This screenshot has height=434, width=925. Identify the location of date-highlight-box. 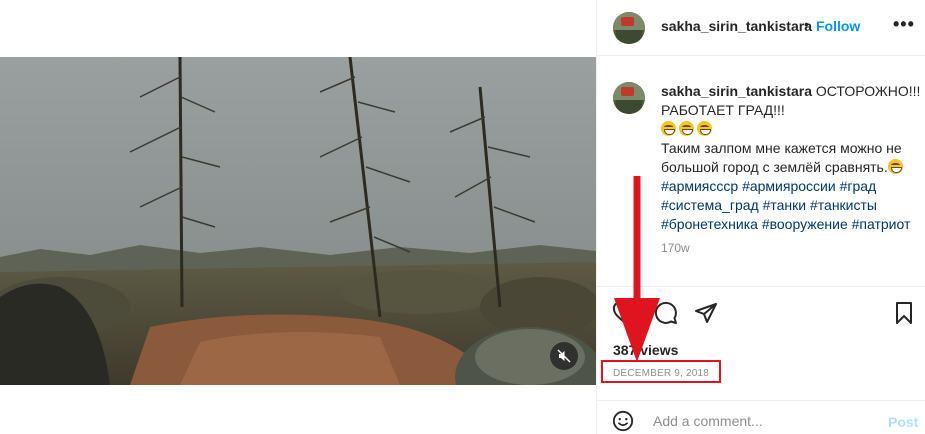
(661, 371).